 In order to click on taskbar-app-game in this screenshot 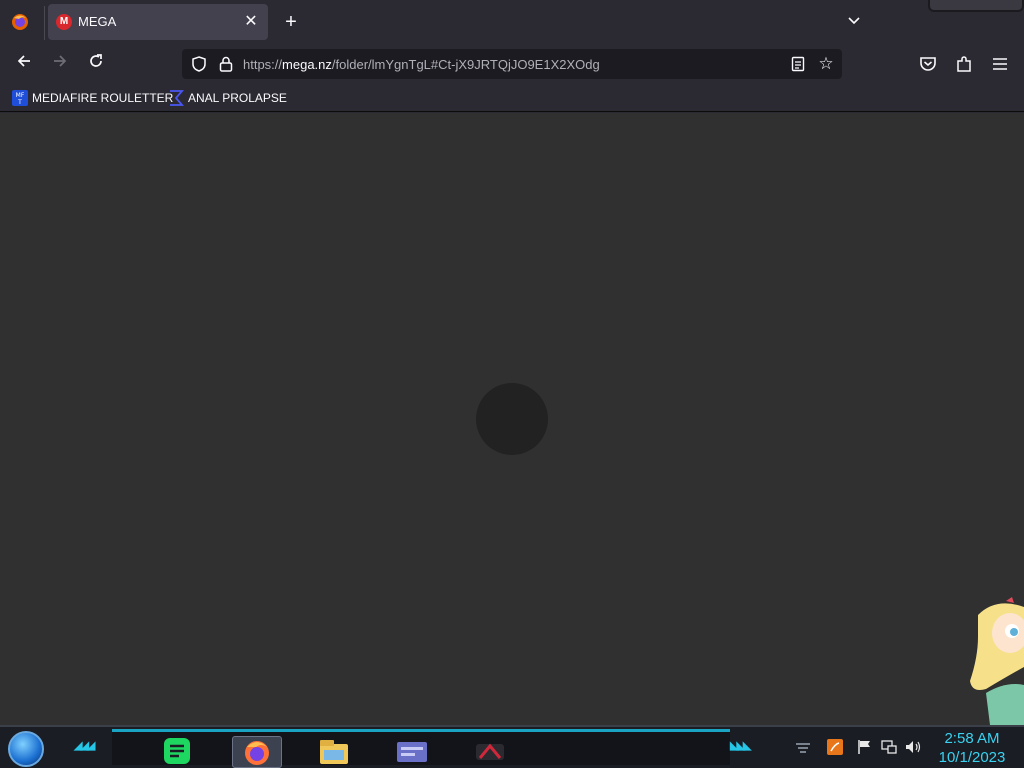, I will do `click(492, 752)`.